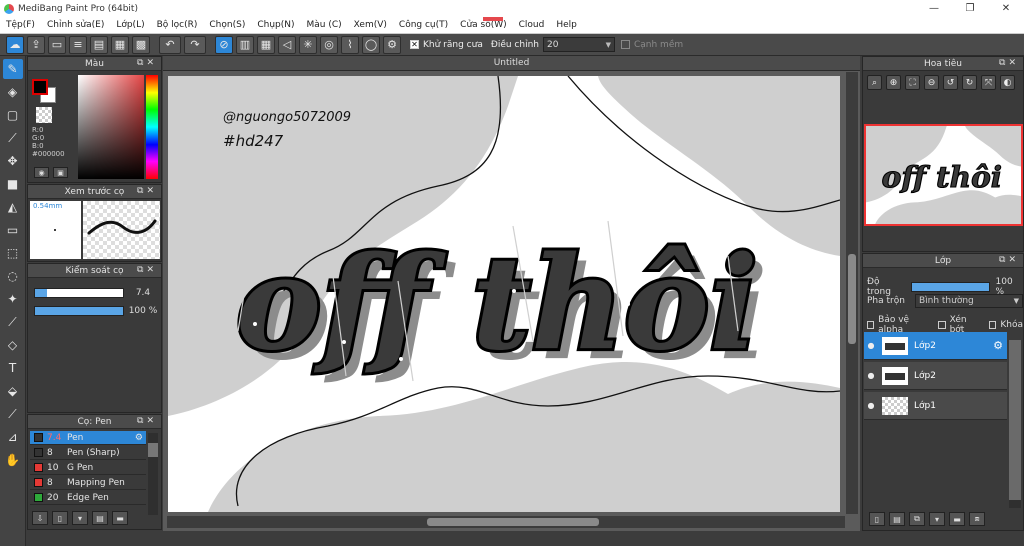 This screenshot has height=546, width=1024. What do you see at coordinates (968, 301) in the screenshot?
I see `layer-blend-select: Bình thường ▼` at bounding box center [968, 301].